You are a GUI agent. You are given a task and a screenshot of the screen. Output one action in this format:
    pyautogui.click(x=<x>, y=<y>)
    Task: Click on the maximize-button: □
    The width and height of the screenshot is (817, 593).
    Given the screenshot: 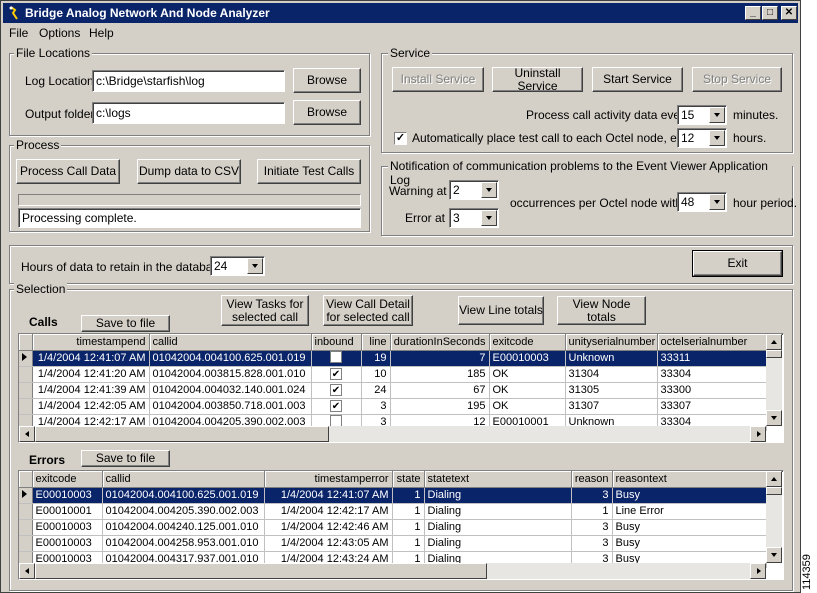 What is the action you would take?
    pyautogui.click(x=770, y=13)
    